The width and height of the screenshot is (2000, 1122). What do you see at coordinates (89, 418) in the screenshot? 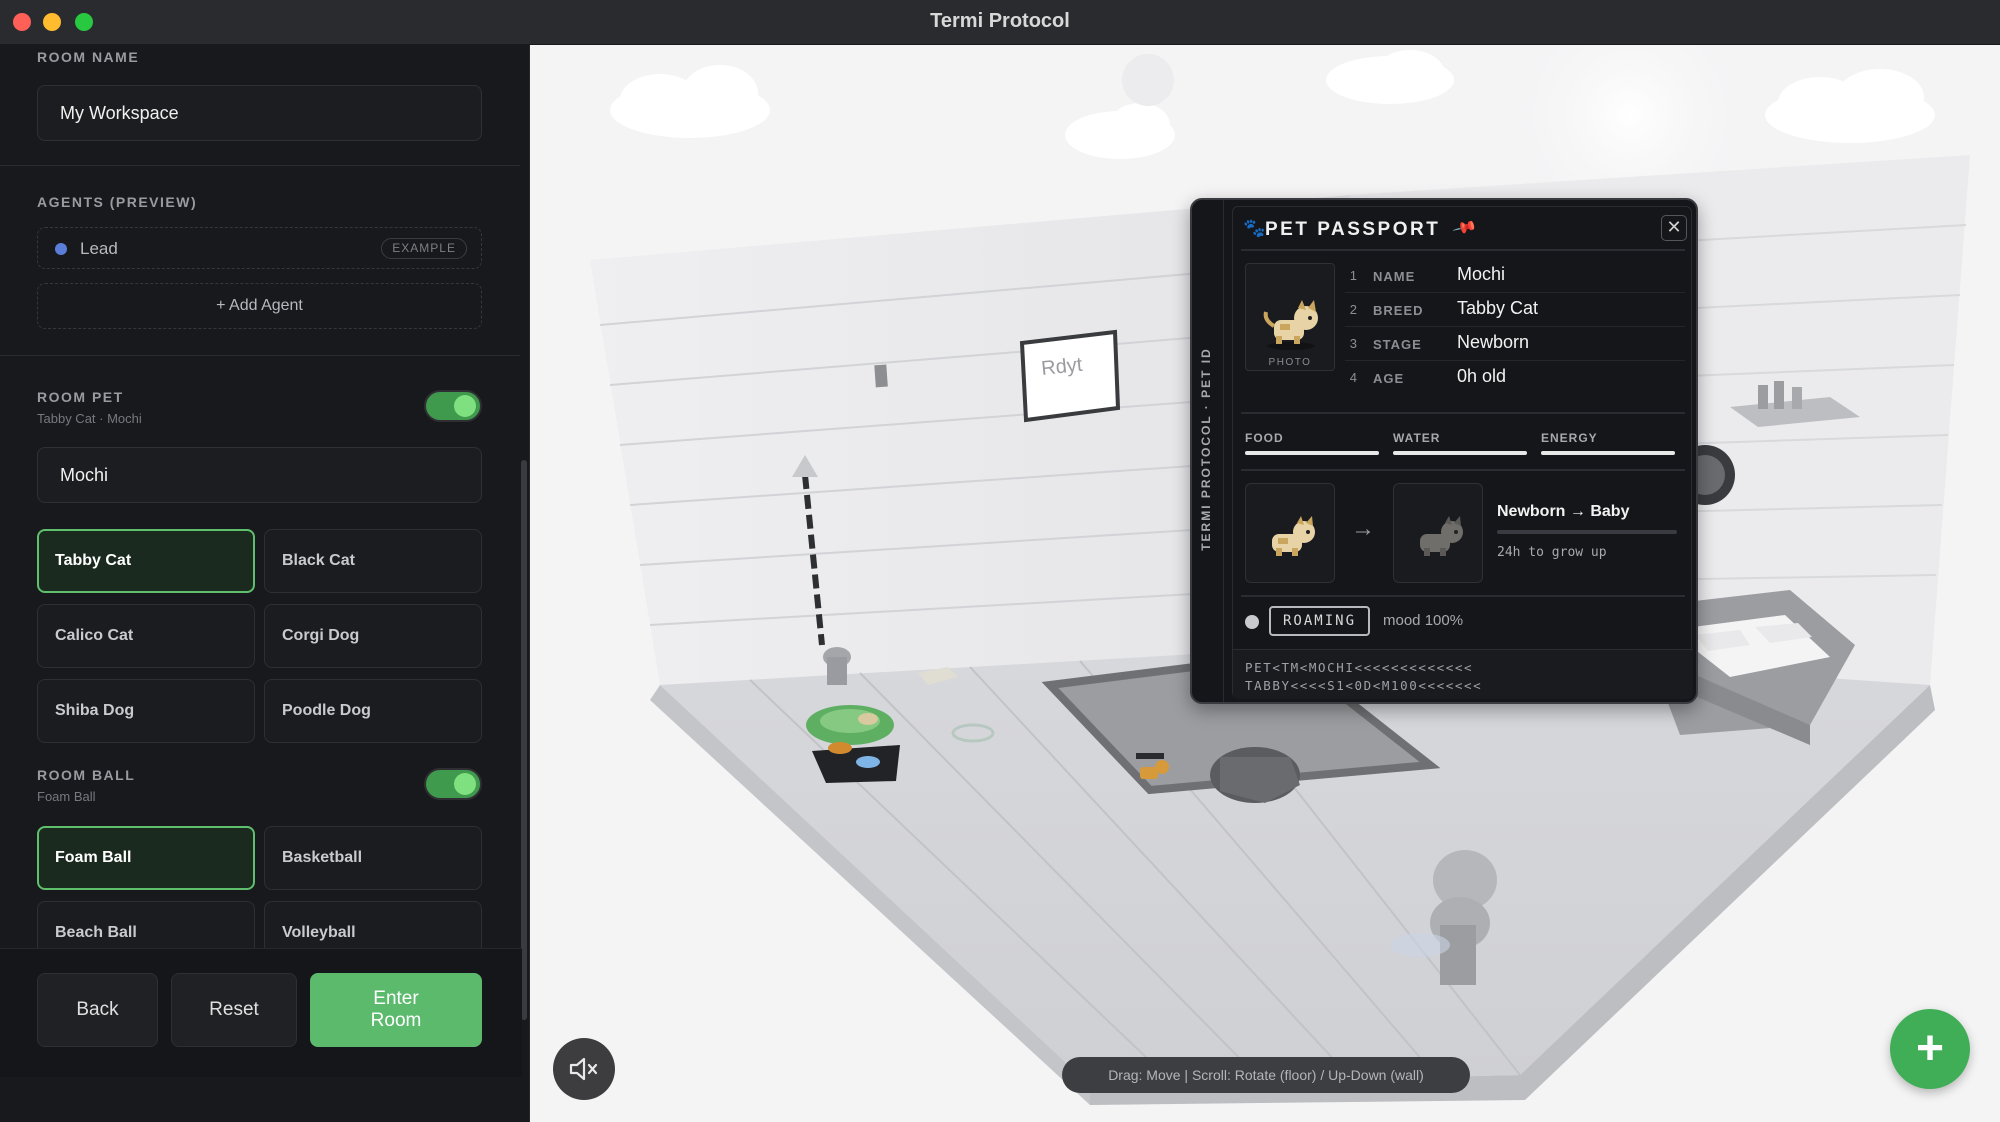
I see `room-pet-subtitle: Tabby Cat · Mochi` at bounding box center [89, 418].